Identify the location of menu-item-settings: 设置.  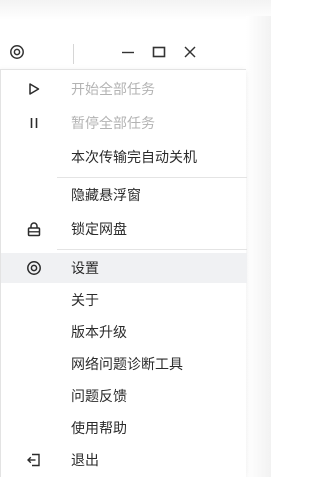
(124, 268).